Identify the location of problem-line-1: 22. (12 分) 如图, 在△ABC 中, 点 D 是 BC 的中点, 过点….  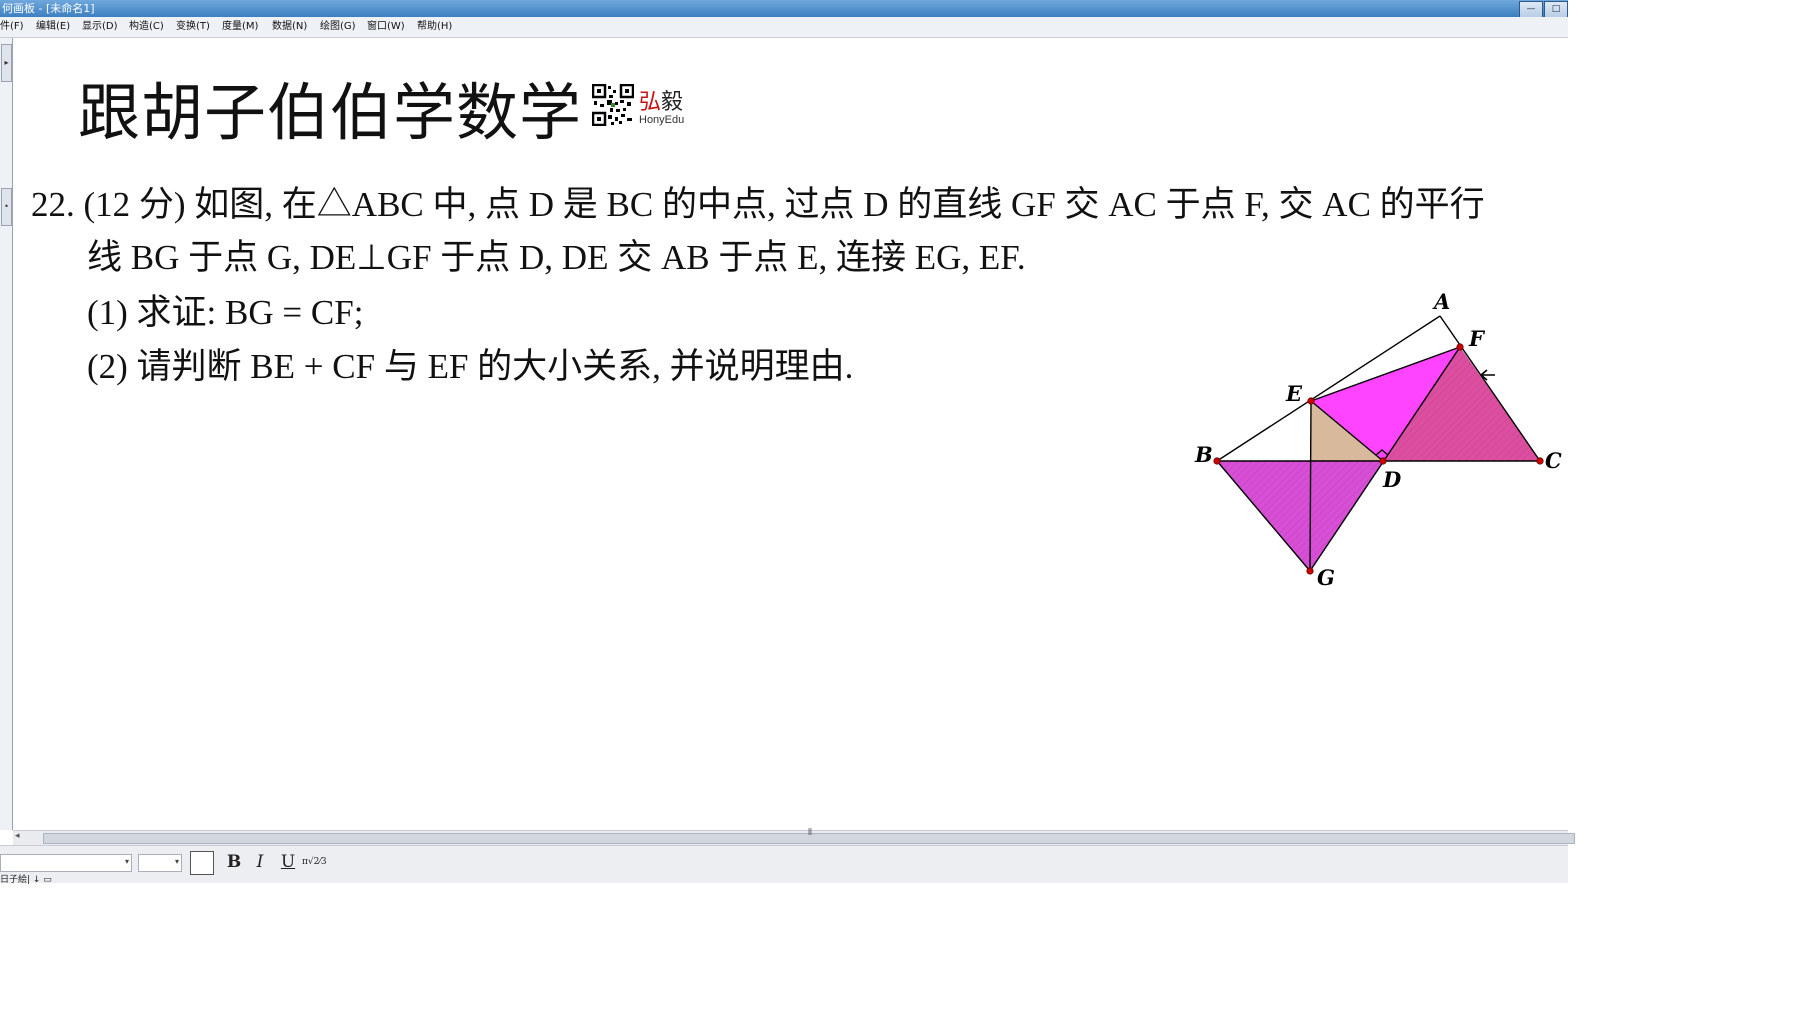
(758, 204).